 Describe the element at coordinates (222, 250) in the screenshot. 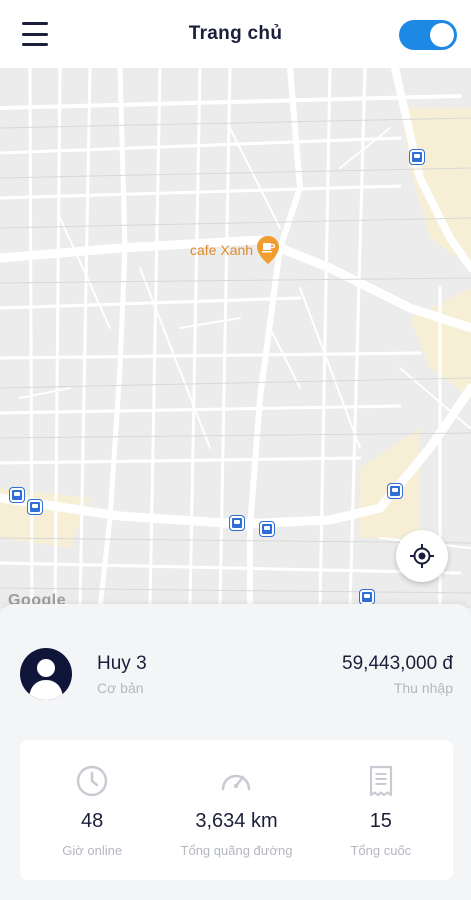

I see `poi-label: cafe Xanh` at that location.